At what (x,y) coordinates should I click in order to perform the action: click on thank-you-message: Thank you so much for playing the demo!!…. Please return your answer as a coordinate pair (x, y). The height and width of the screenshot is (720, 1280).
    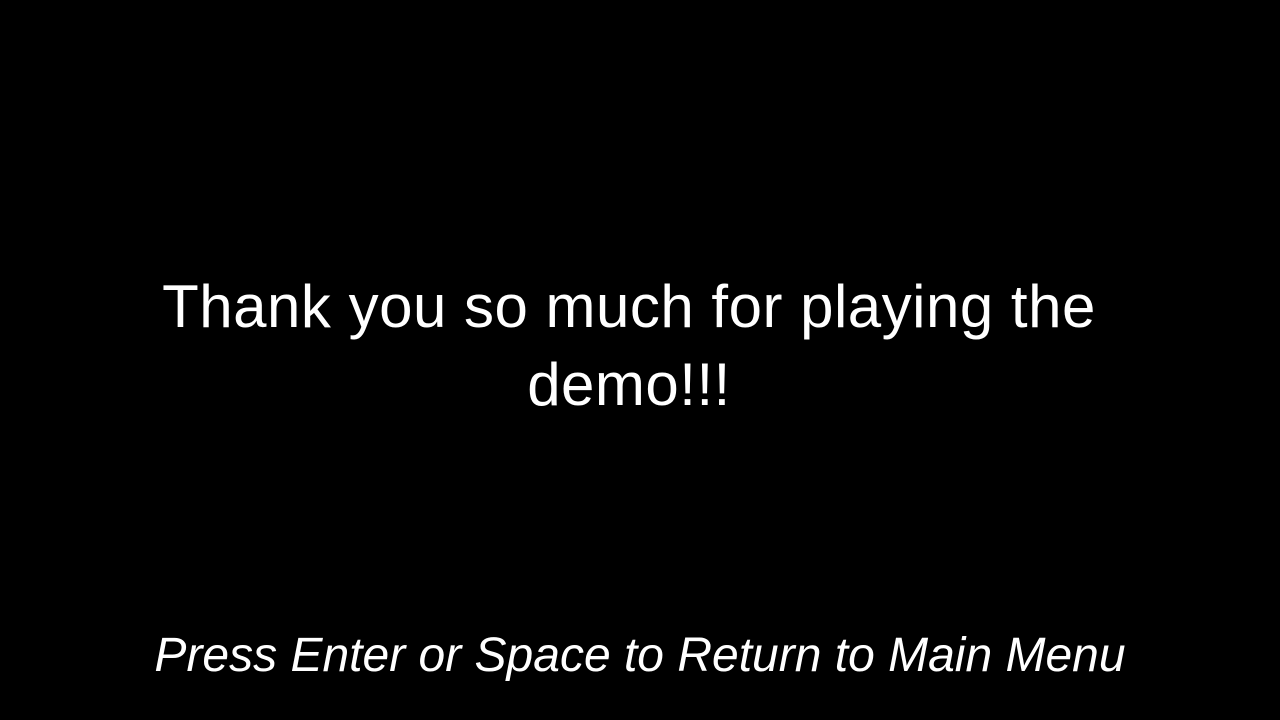
    Looking at the image, I should click on (629, 345).